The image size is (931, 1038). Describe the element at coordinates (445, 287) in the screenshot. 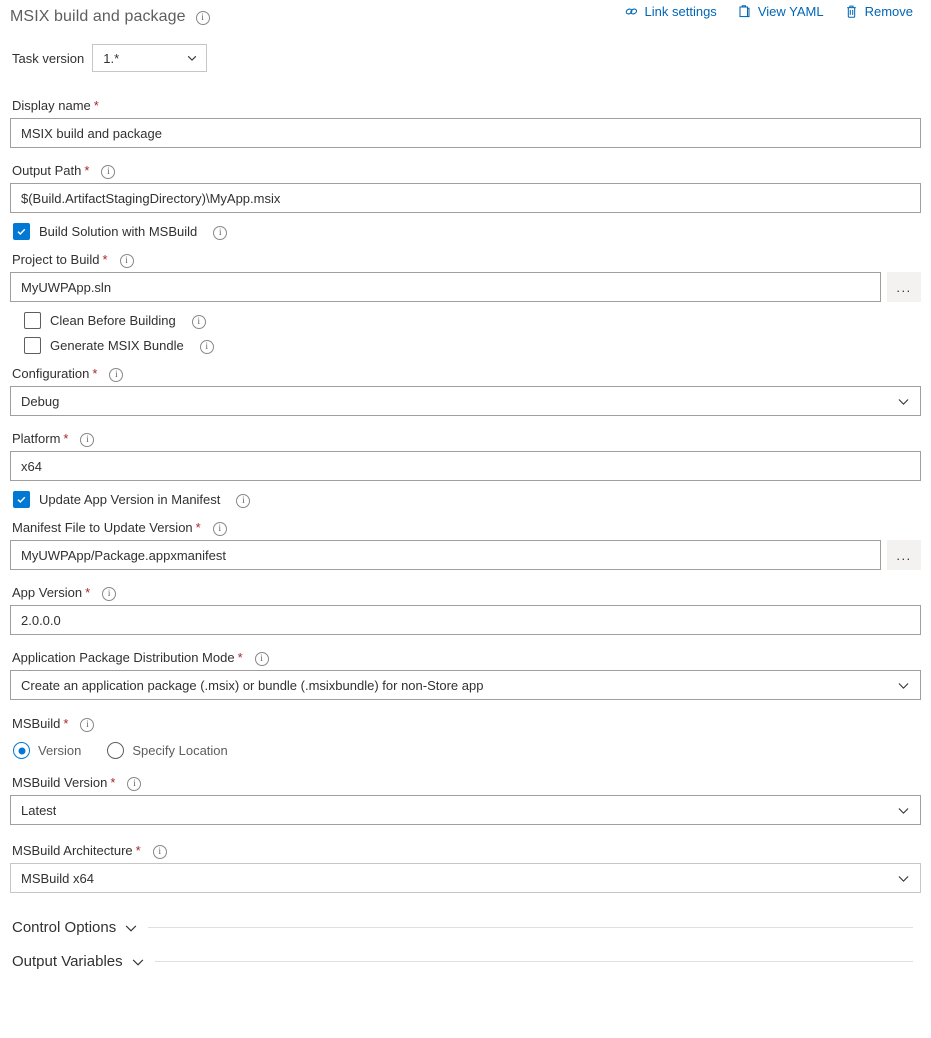

I see `project-to-build-input: MyUWPApp.sln` at that location.